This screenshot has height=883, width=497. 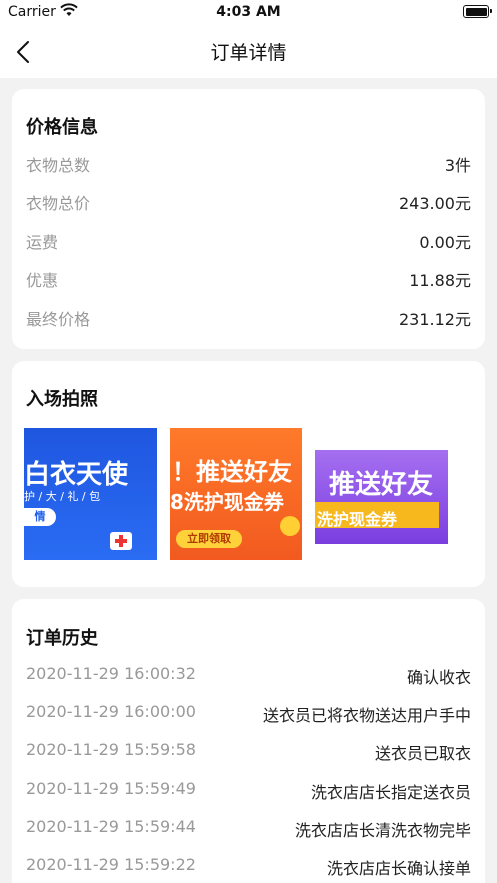 I want to click on price-row: 衣物总数 3件, so click(x=248, y=165).